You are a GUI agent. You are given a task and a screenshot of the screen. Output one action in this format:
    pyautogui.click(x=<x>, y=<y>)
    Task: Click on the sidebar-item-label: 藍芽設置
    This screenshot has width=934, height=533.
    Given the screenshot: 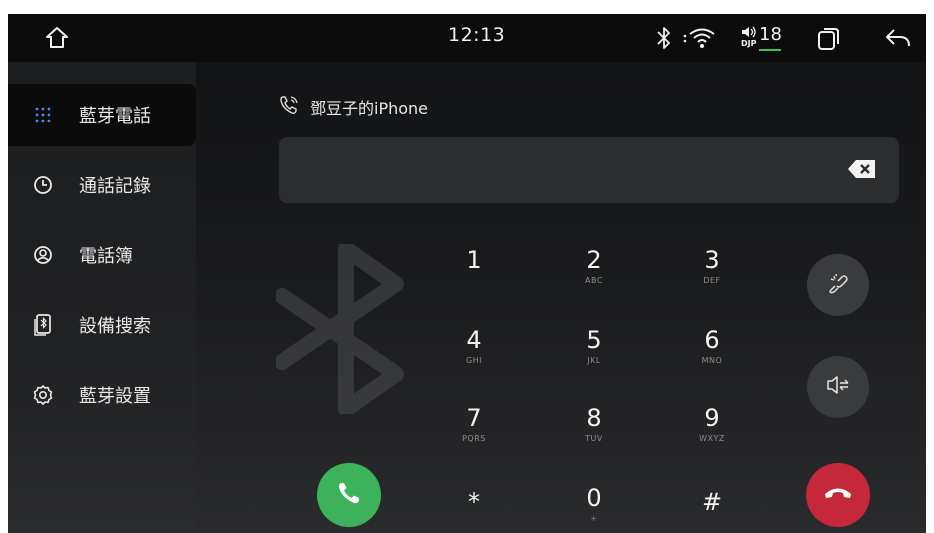 What is the action you would take?
    pyautogui.click(x=115, y=396)
    